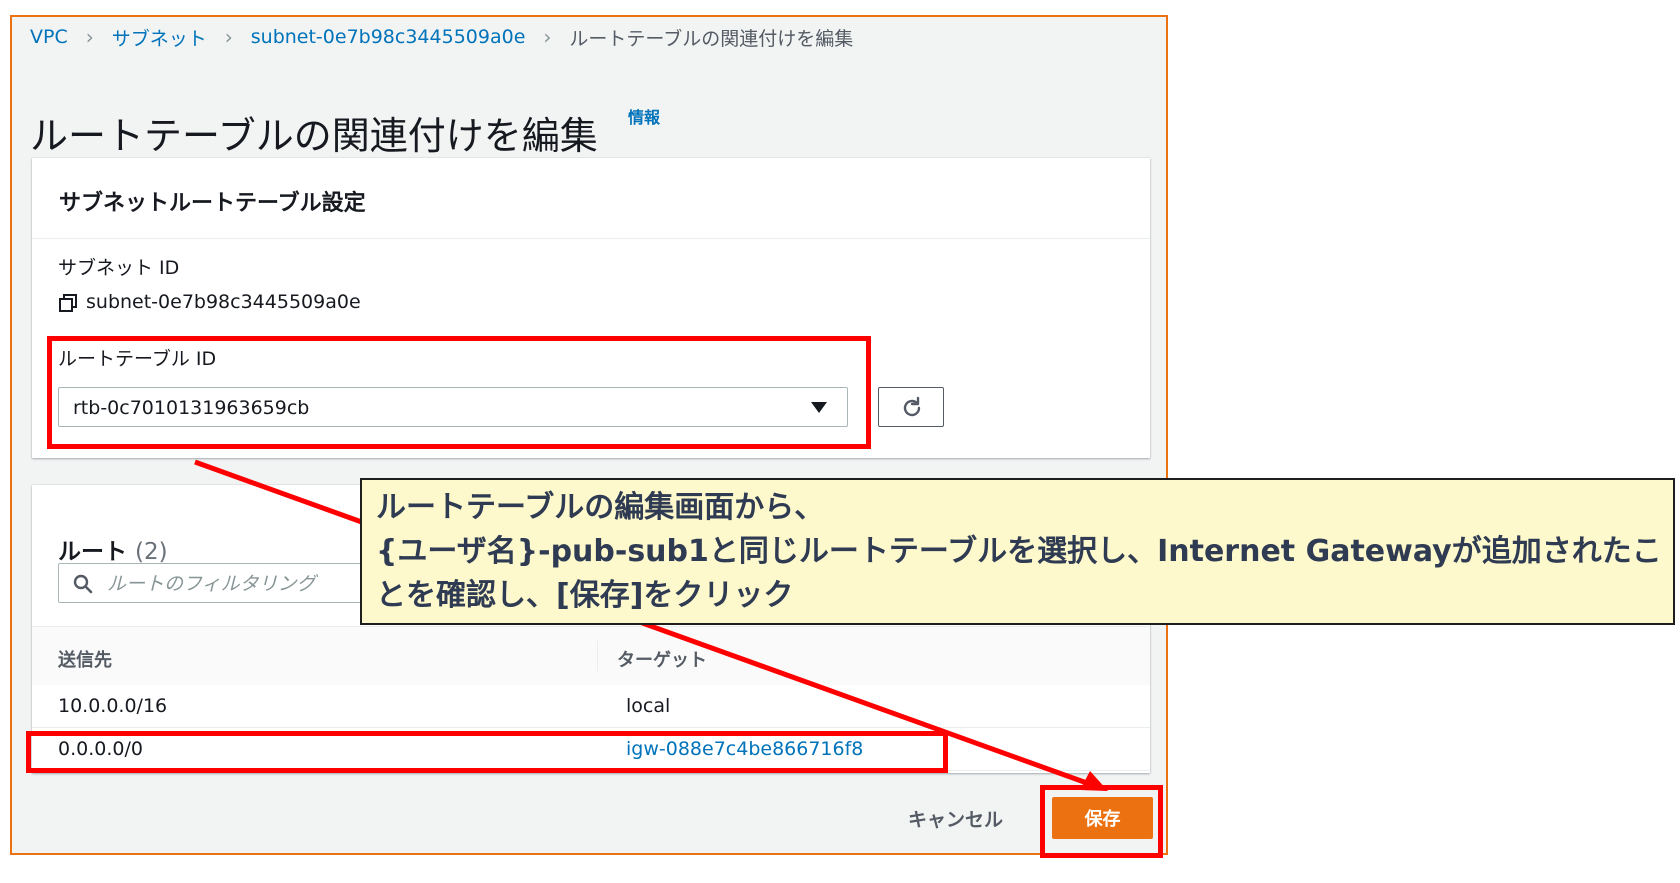 The image size is (1680, 883). I want to click on copy-icon, so click(68, 303).